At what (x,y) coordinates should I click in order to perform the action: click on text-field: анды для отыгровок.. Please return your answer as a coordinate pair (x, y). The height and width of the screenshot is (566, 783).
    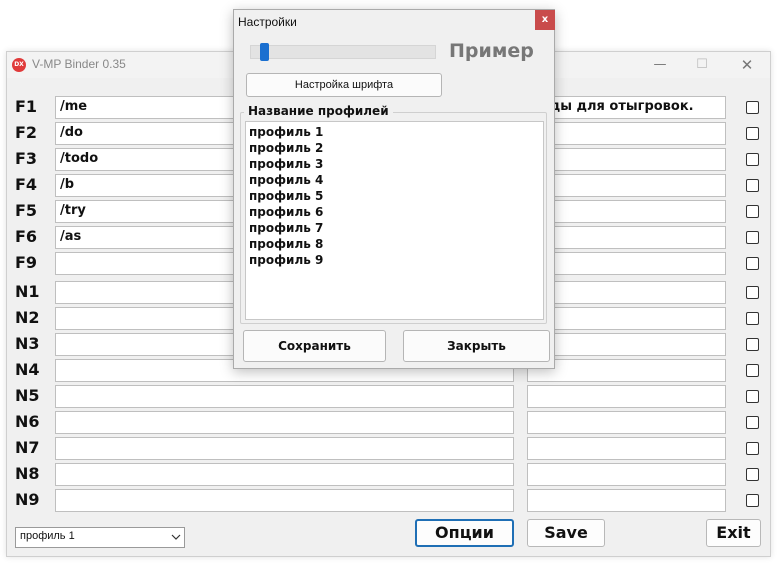
    Looking at the image, I should click on (626, 107).